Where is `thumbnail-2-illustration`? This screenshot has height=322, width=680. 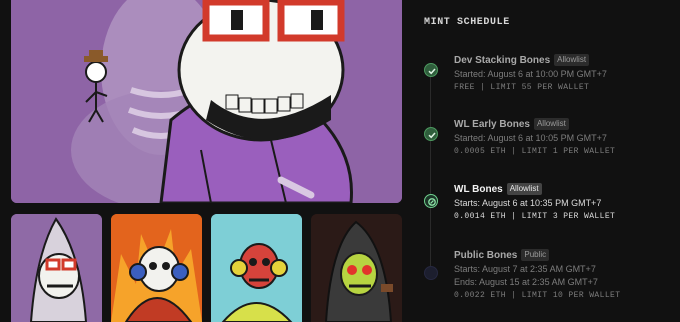
thumbnail-2-illustration is located at coordinates (156, 268).